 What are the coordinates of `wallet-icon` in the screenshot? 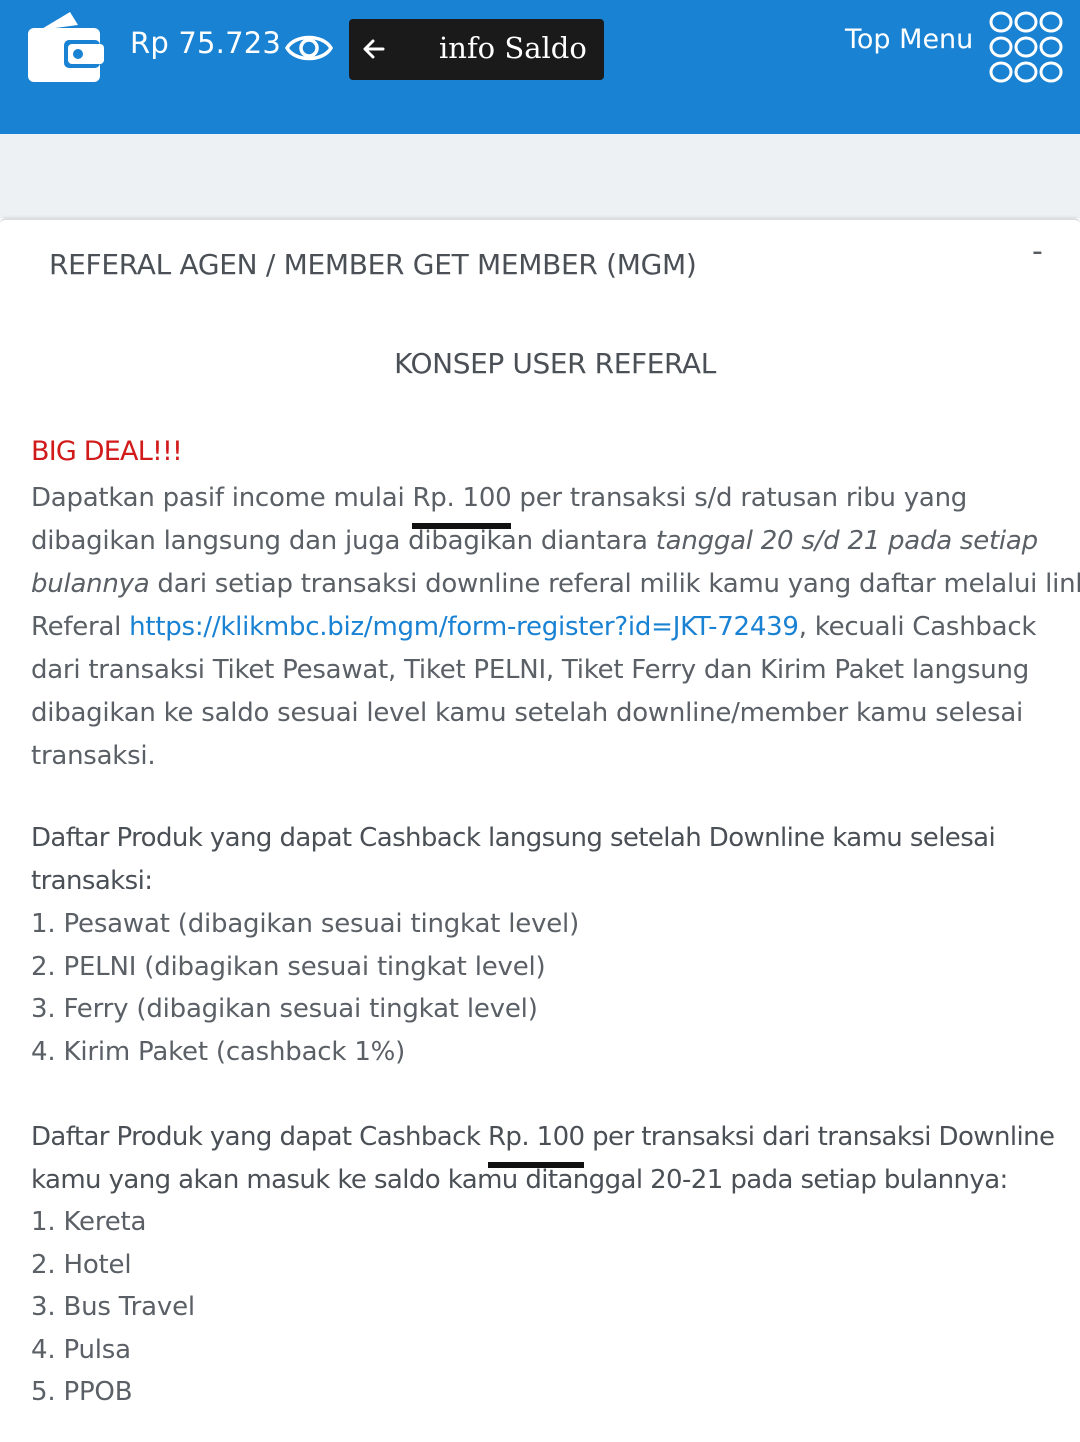 It's located at (65, 46).